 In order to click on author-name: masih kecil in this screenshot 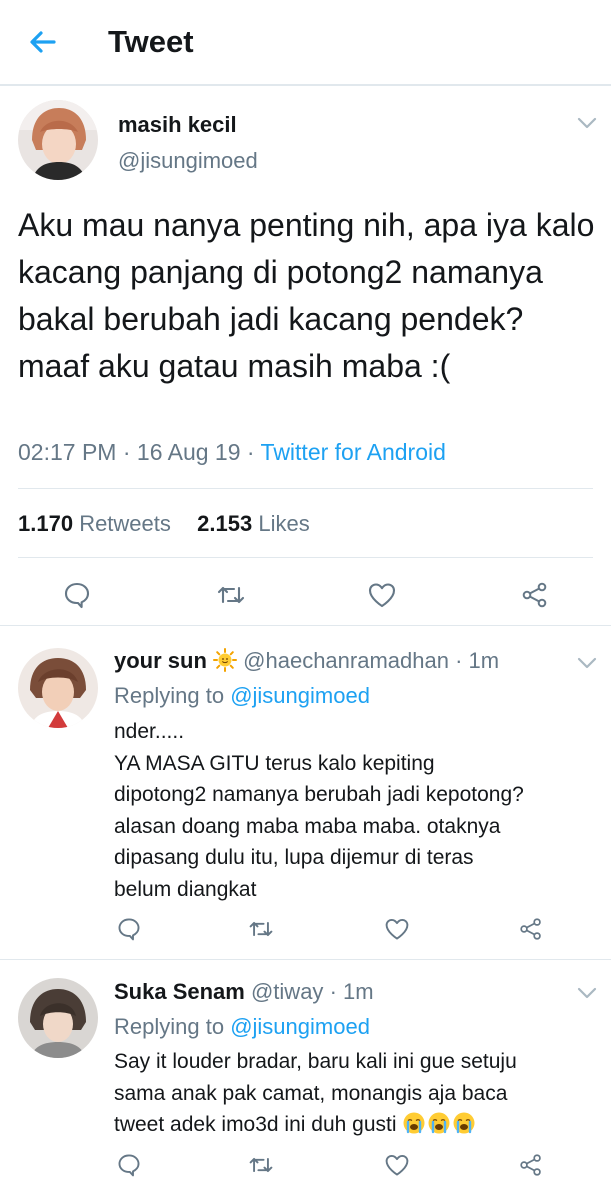, I will do `click(177, 125)`.